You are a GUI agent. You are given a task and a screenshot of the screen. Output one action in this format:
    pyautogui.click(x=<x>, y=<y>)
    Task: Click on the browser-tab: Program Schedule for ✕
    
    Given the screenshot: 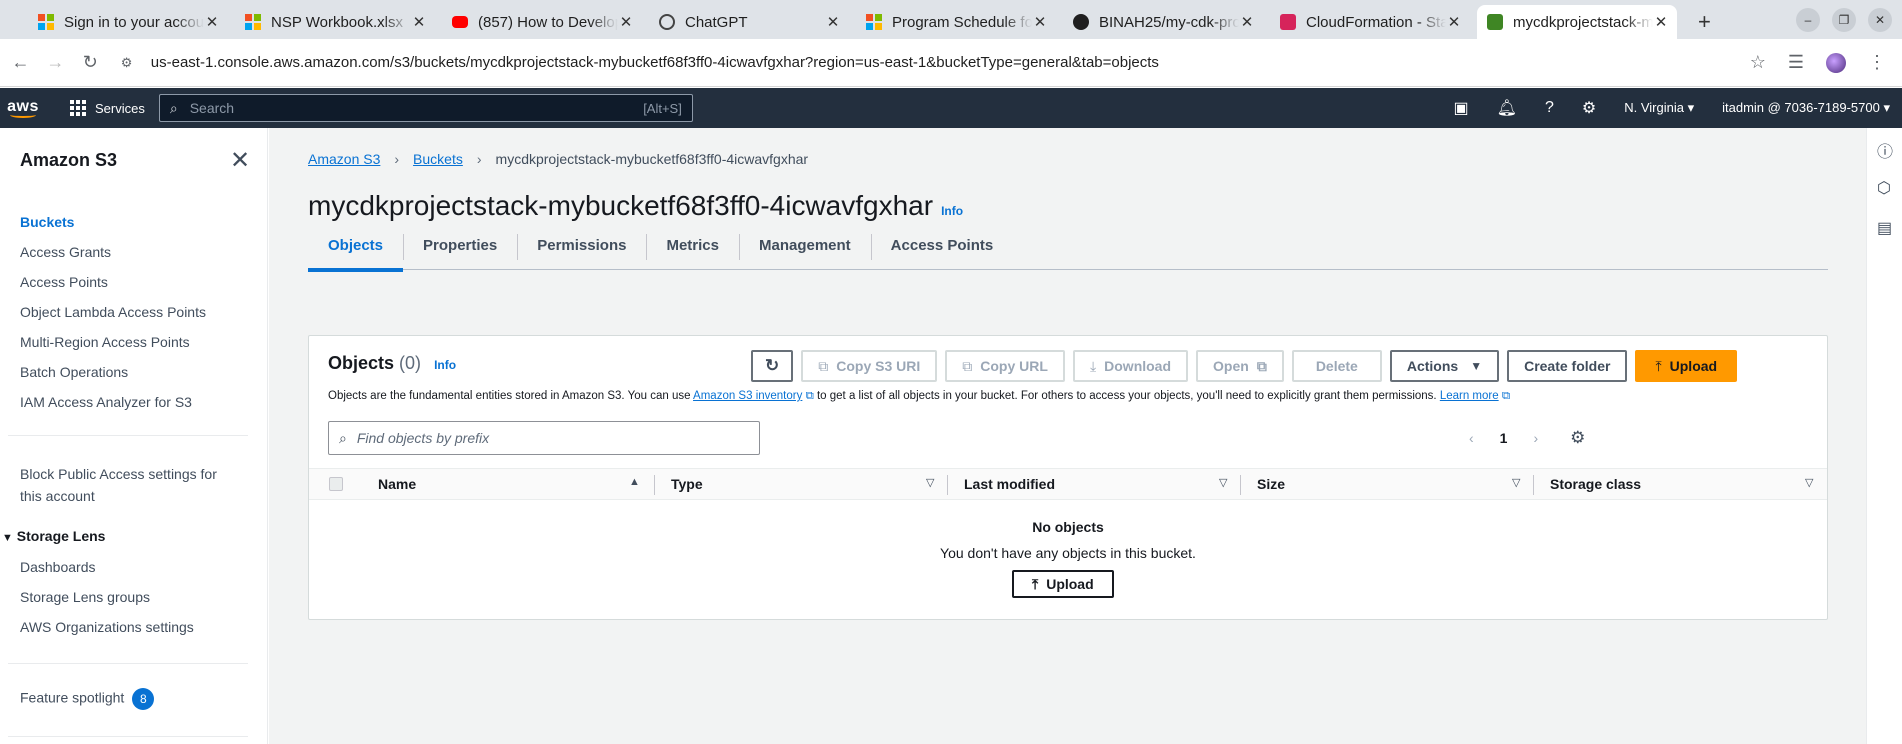 What is the action you would take?
    pyautogui.click(x=956, y=22)
    